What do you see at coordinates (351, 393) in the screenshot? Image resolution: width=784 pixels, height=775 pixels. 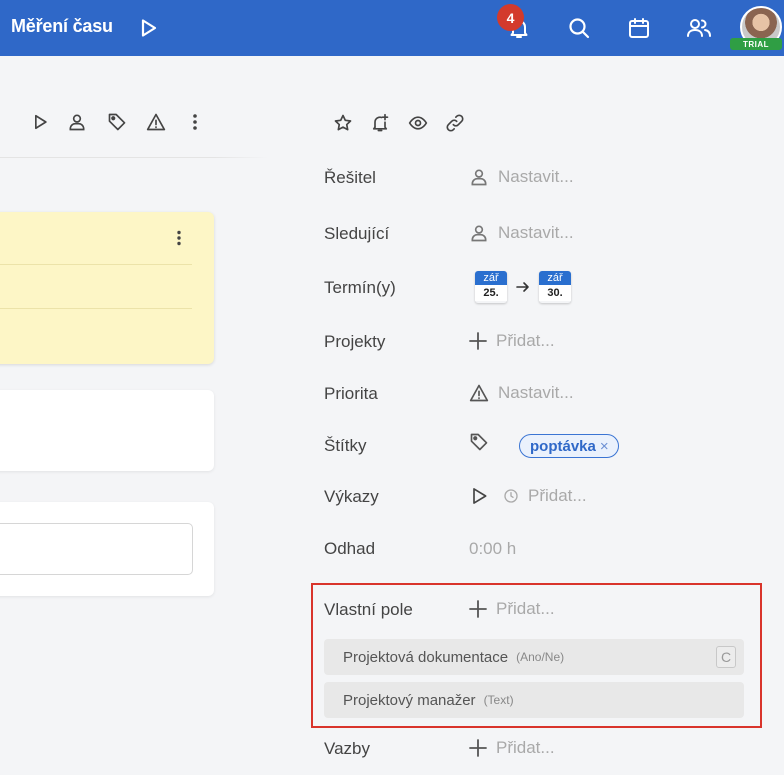 I see `priority-label: Priorita` at bounding box center [351, 393].